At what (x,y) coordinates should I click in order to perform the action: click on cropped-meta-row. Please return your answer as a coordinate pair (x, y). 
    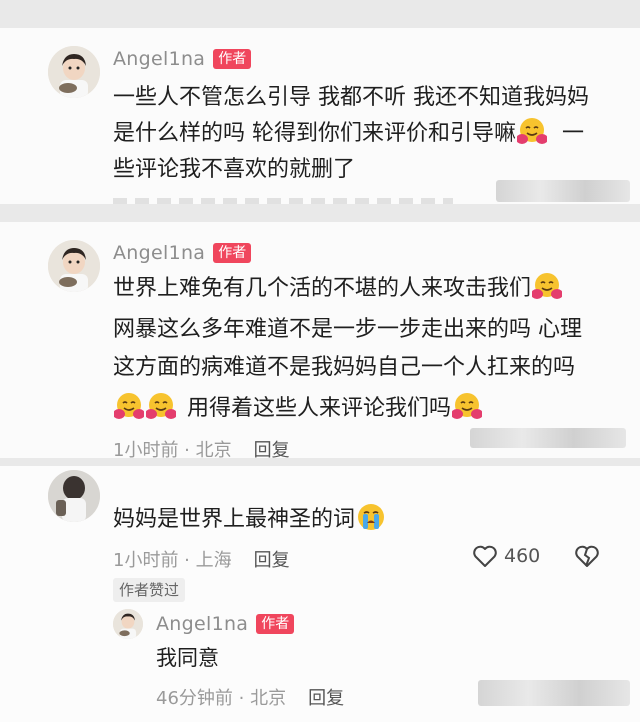
    Looking at the image, I should click on (283, 201).